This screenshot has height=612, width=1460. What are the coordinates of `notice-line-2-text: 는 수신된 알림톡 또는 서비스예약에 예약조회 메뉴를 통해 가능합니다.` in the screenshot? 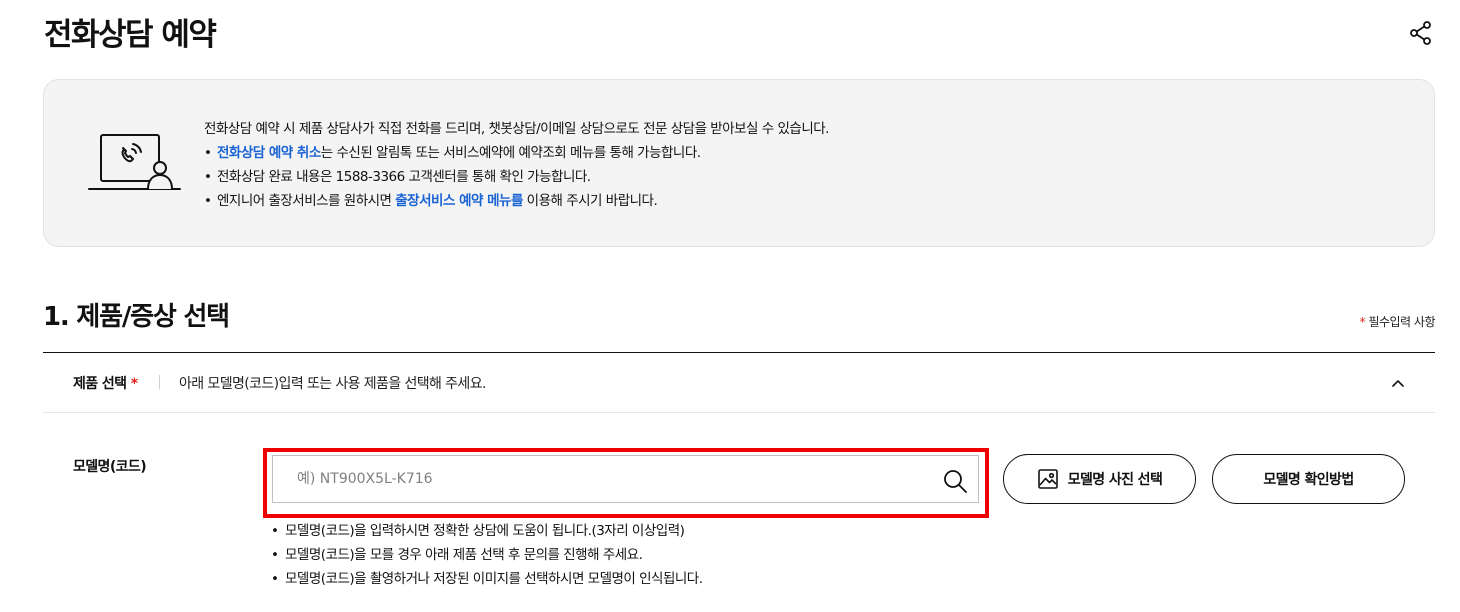 It's located at (510, 153).